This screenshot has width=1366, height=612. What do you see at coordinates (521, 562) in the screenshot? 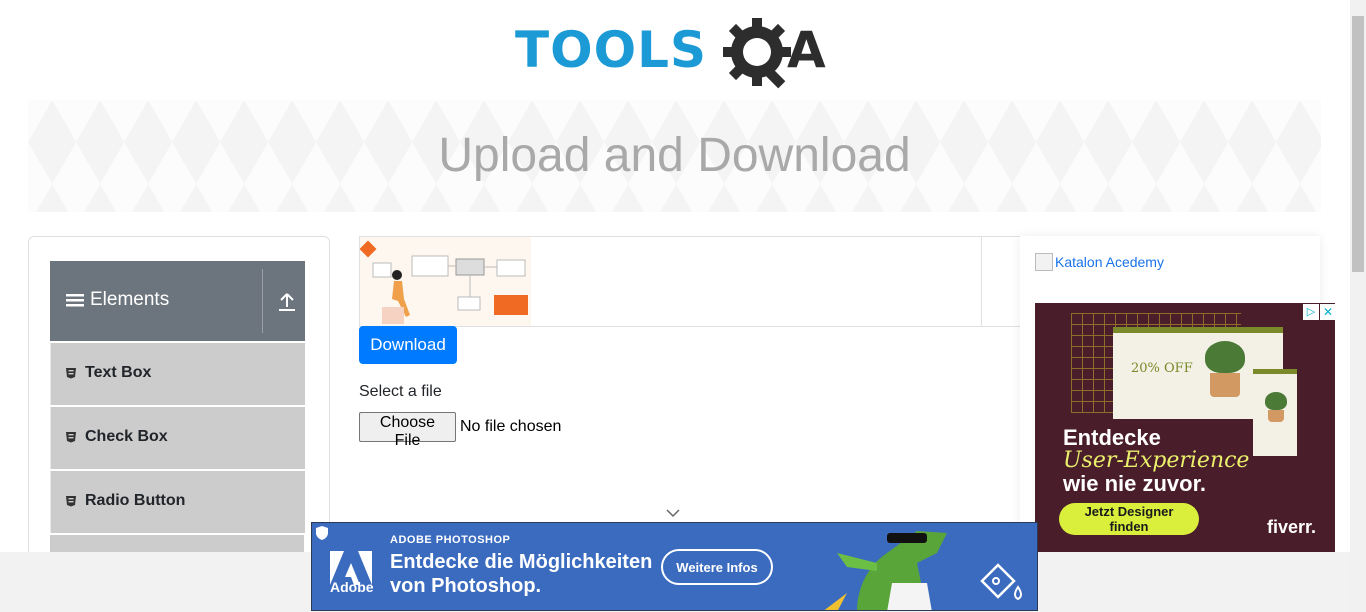
I see `adobe-headline-1: Entdecke die Möglichkeiten` at bounding box center [521, 562].